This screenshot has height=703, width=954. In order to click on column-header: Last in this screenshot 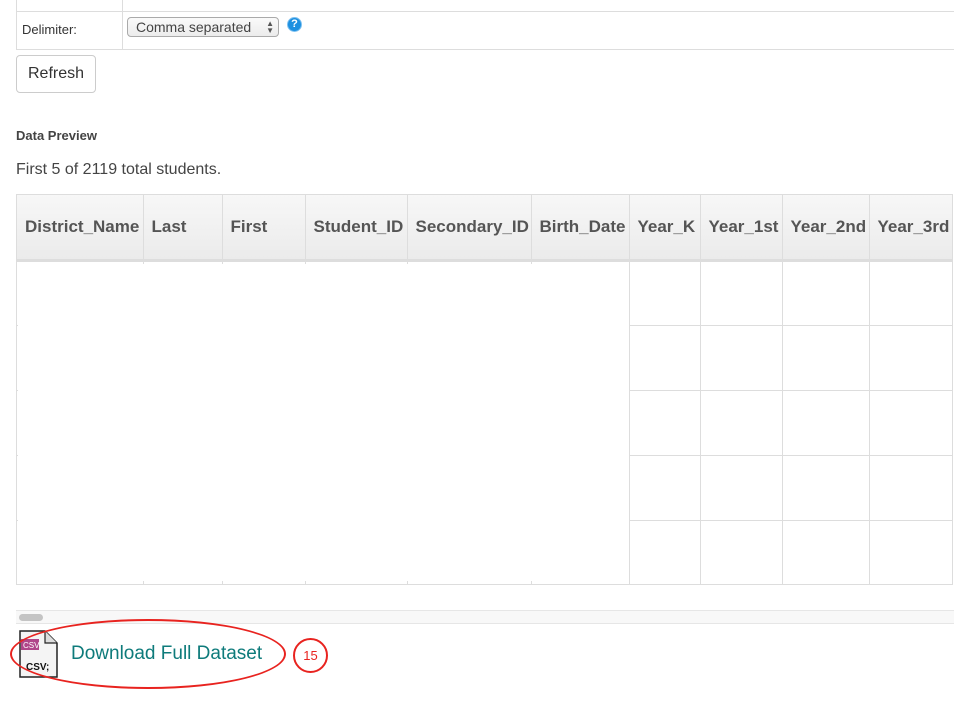, I will do `click(183, 228)`.